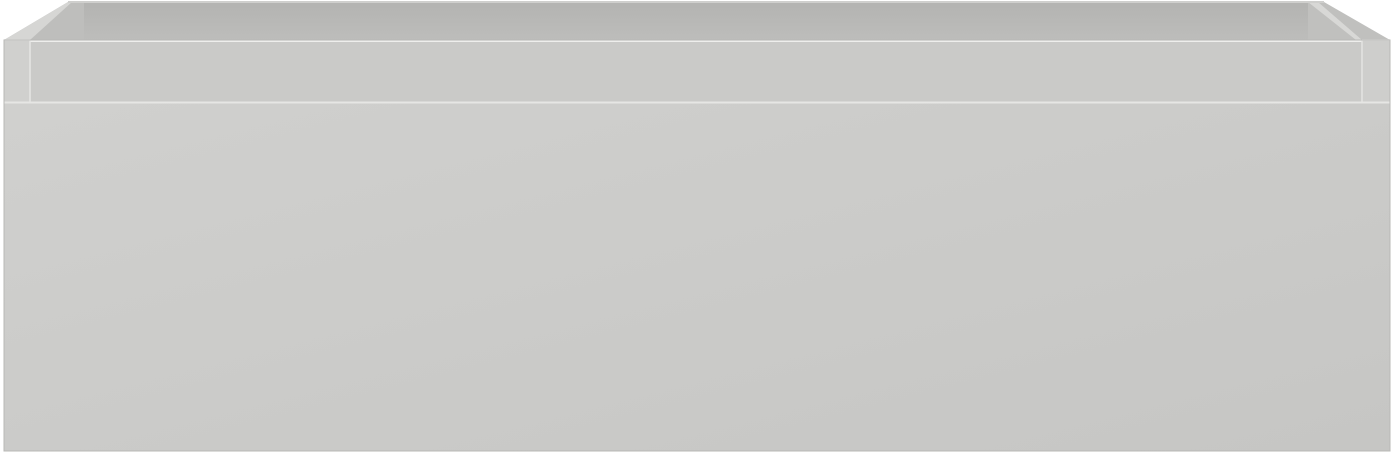 The height and width of the screenshot is (453, 1392). I want to click on drawer-inner-panel, so click(696, 71).